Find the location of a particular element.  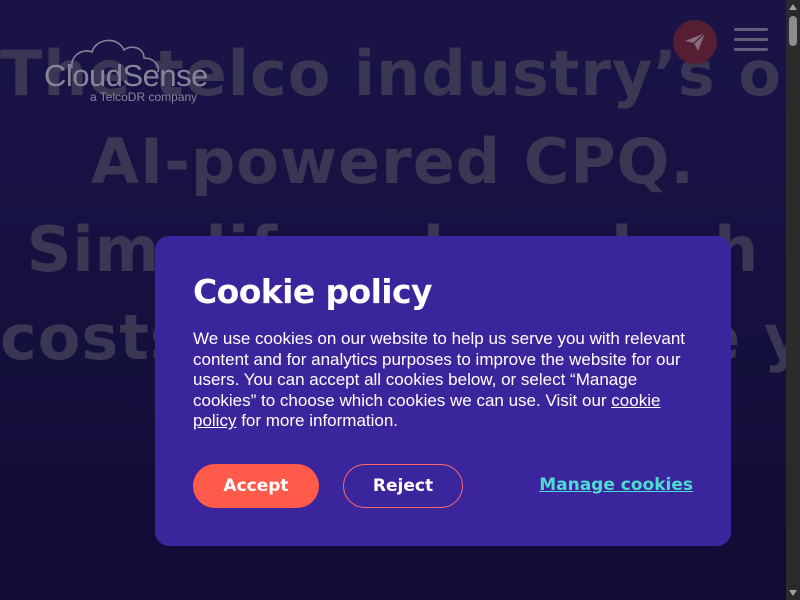

dialog-title: Cookie policy is located at coordinates (312, 291).